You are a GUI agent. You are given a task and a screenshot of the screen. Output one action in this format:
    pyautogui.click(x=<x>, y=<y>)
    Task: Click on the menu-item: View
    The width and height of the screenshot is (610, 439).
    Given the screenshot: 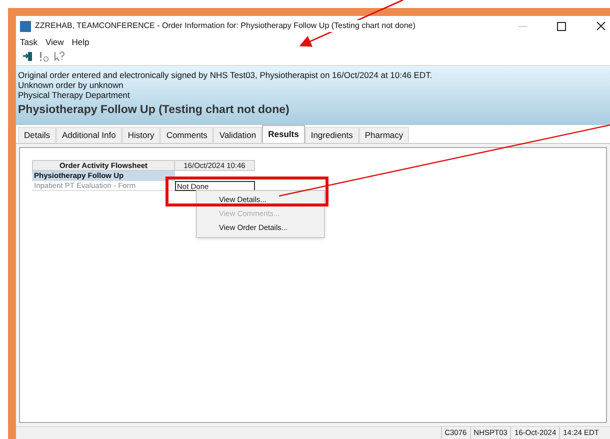 What is the action you would take?
    pyautogui.click(x=54, y=43)
    